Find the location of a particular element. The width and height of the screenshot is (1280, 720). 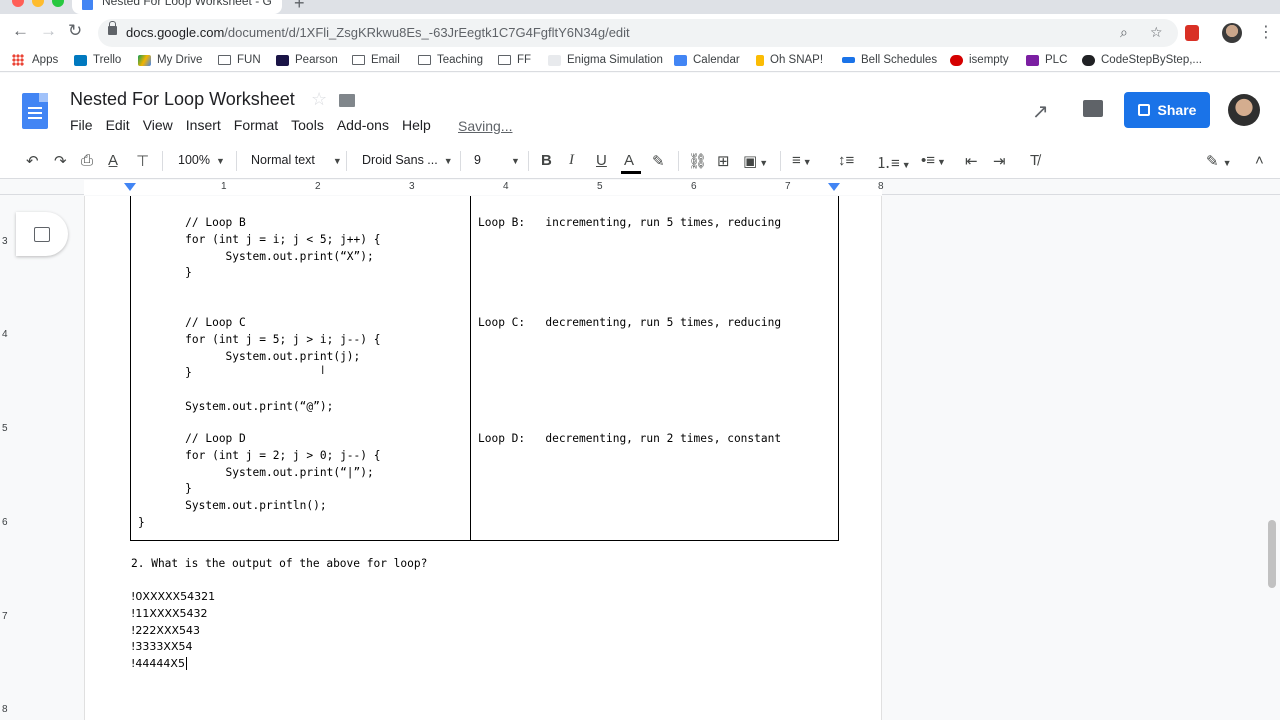

add-comment-icon: ⊞ is located at coordinates (723, 161).